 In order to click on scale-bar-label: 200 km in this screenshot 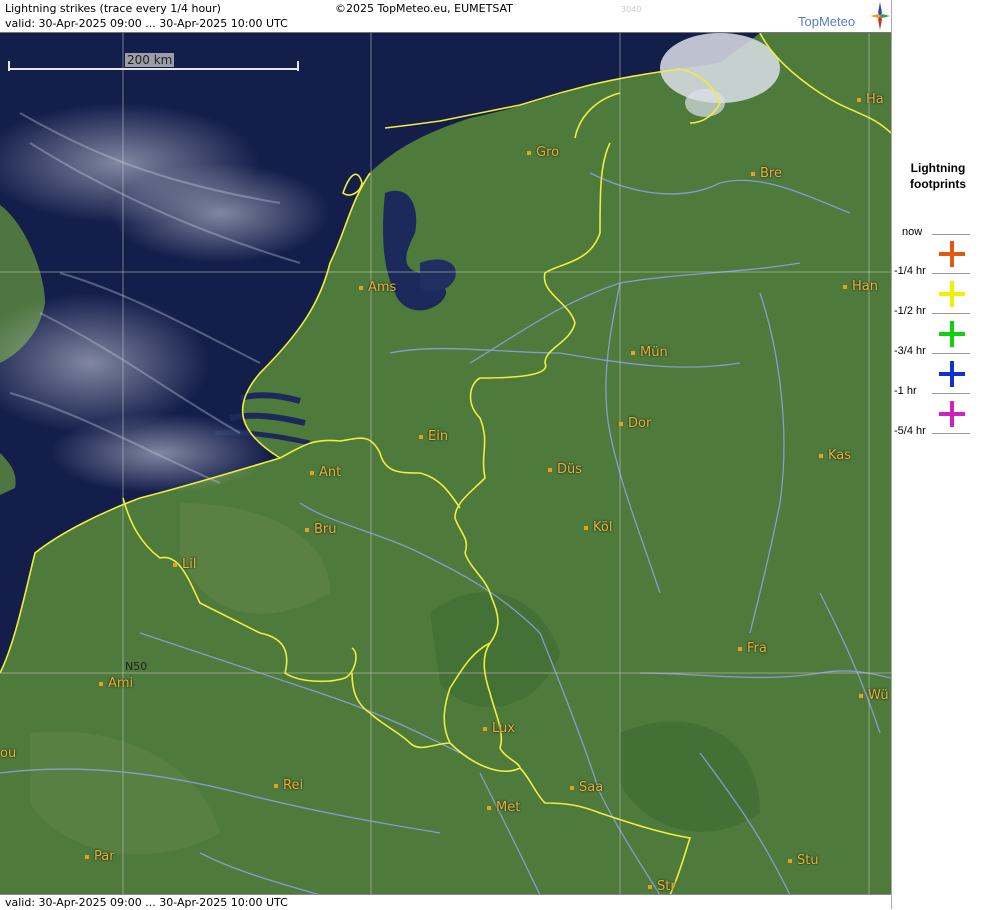, I will do `click(150, 60)`.